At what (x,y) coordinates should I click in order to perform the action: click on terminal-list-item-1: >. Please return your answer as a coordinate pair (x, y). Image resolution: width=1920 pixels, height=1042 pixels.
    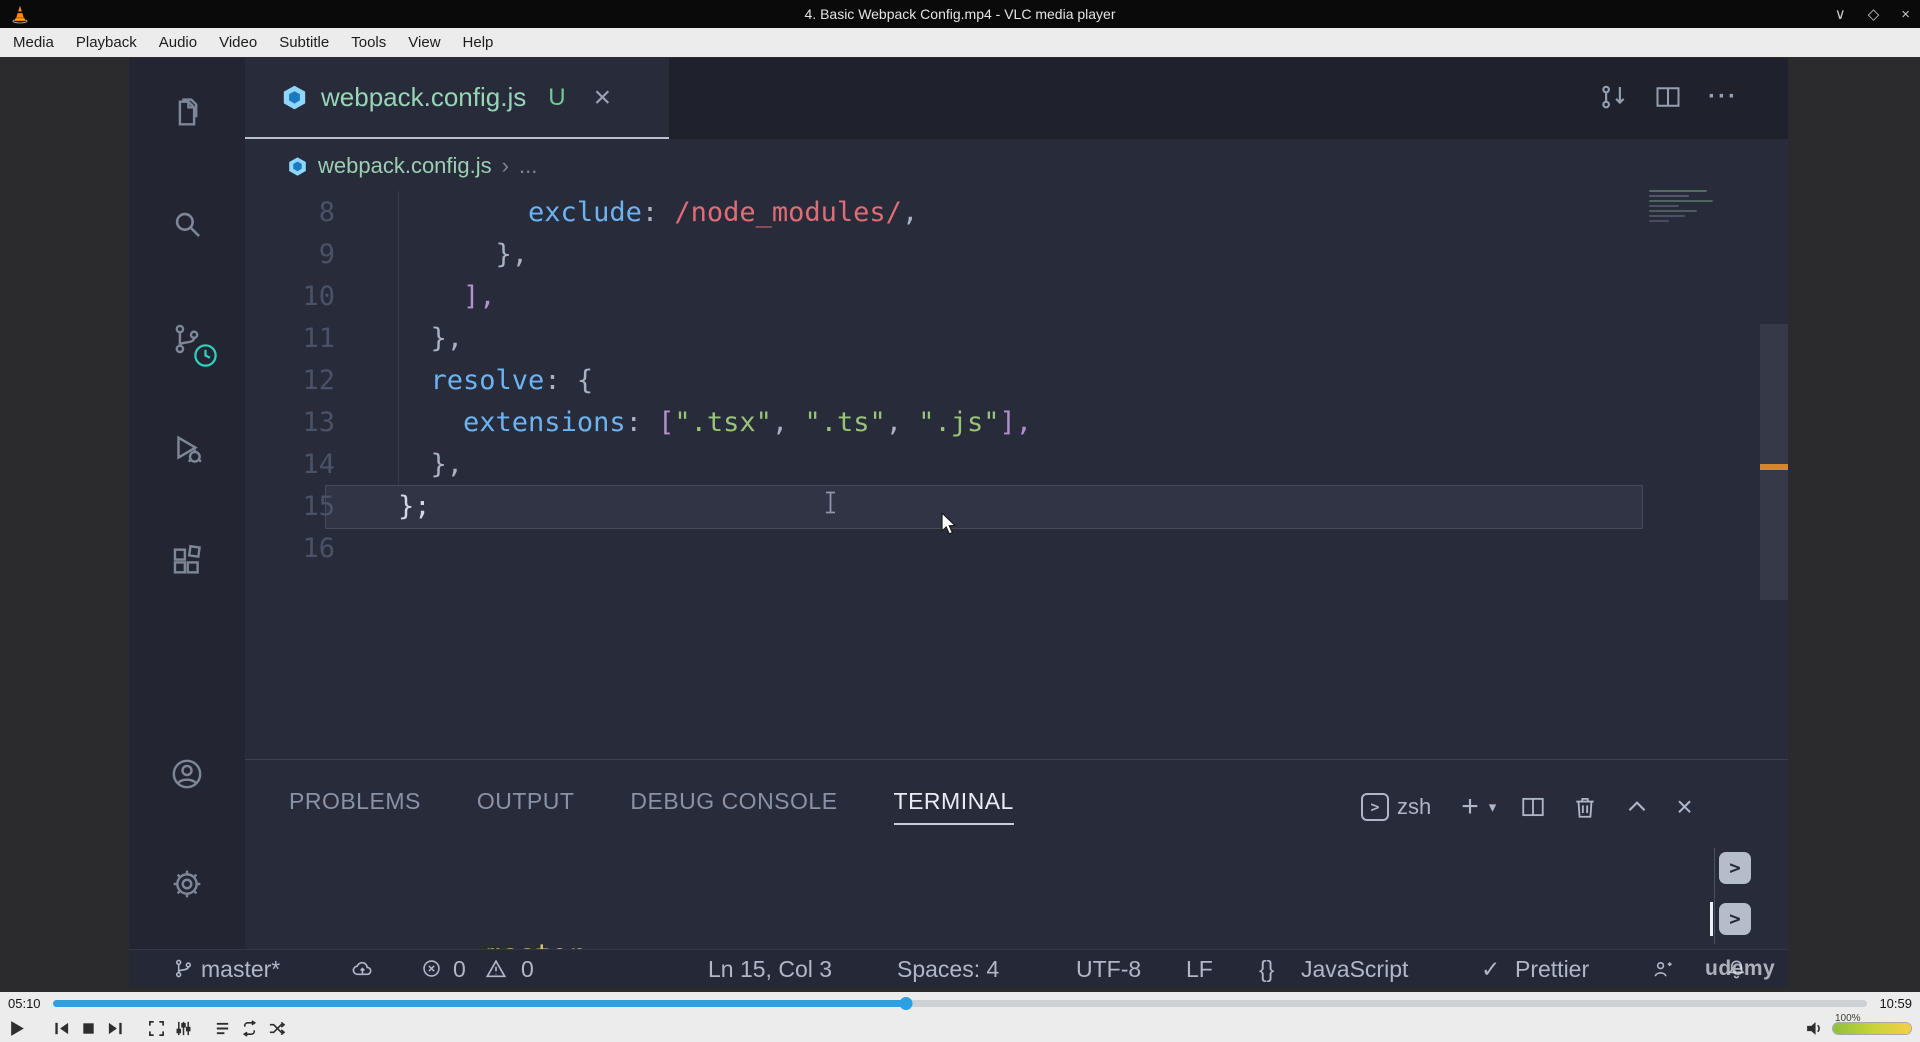
    Looking at the image, I should click on (1735, 868).